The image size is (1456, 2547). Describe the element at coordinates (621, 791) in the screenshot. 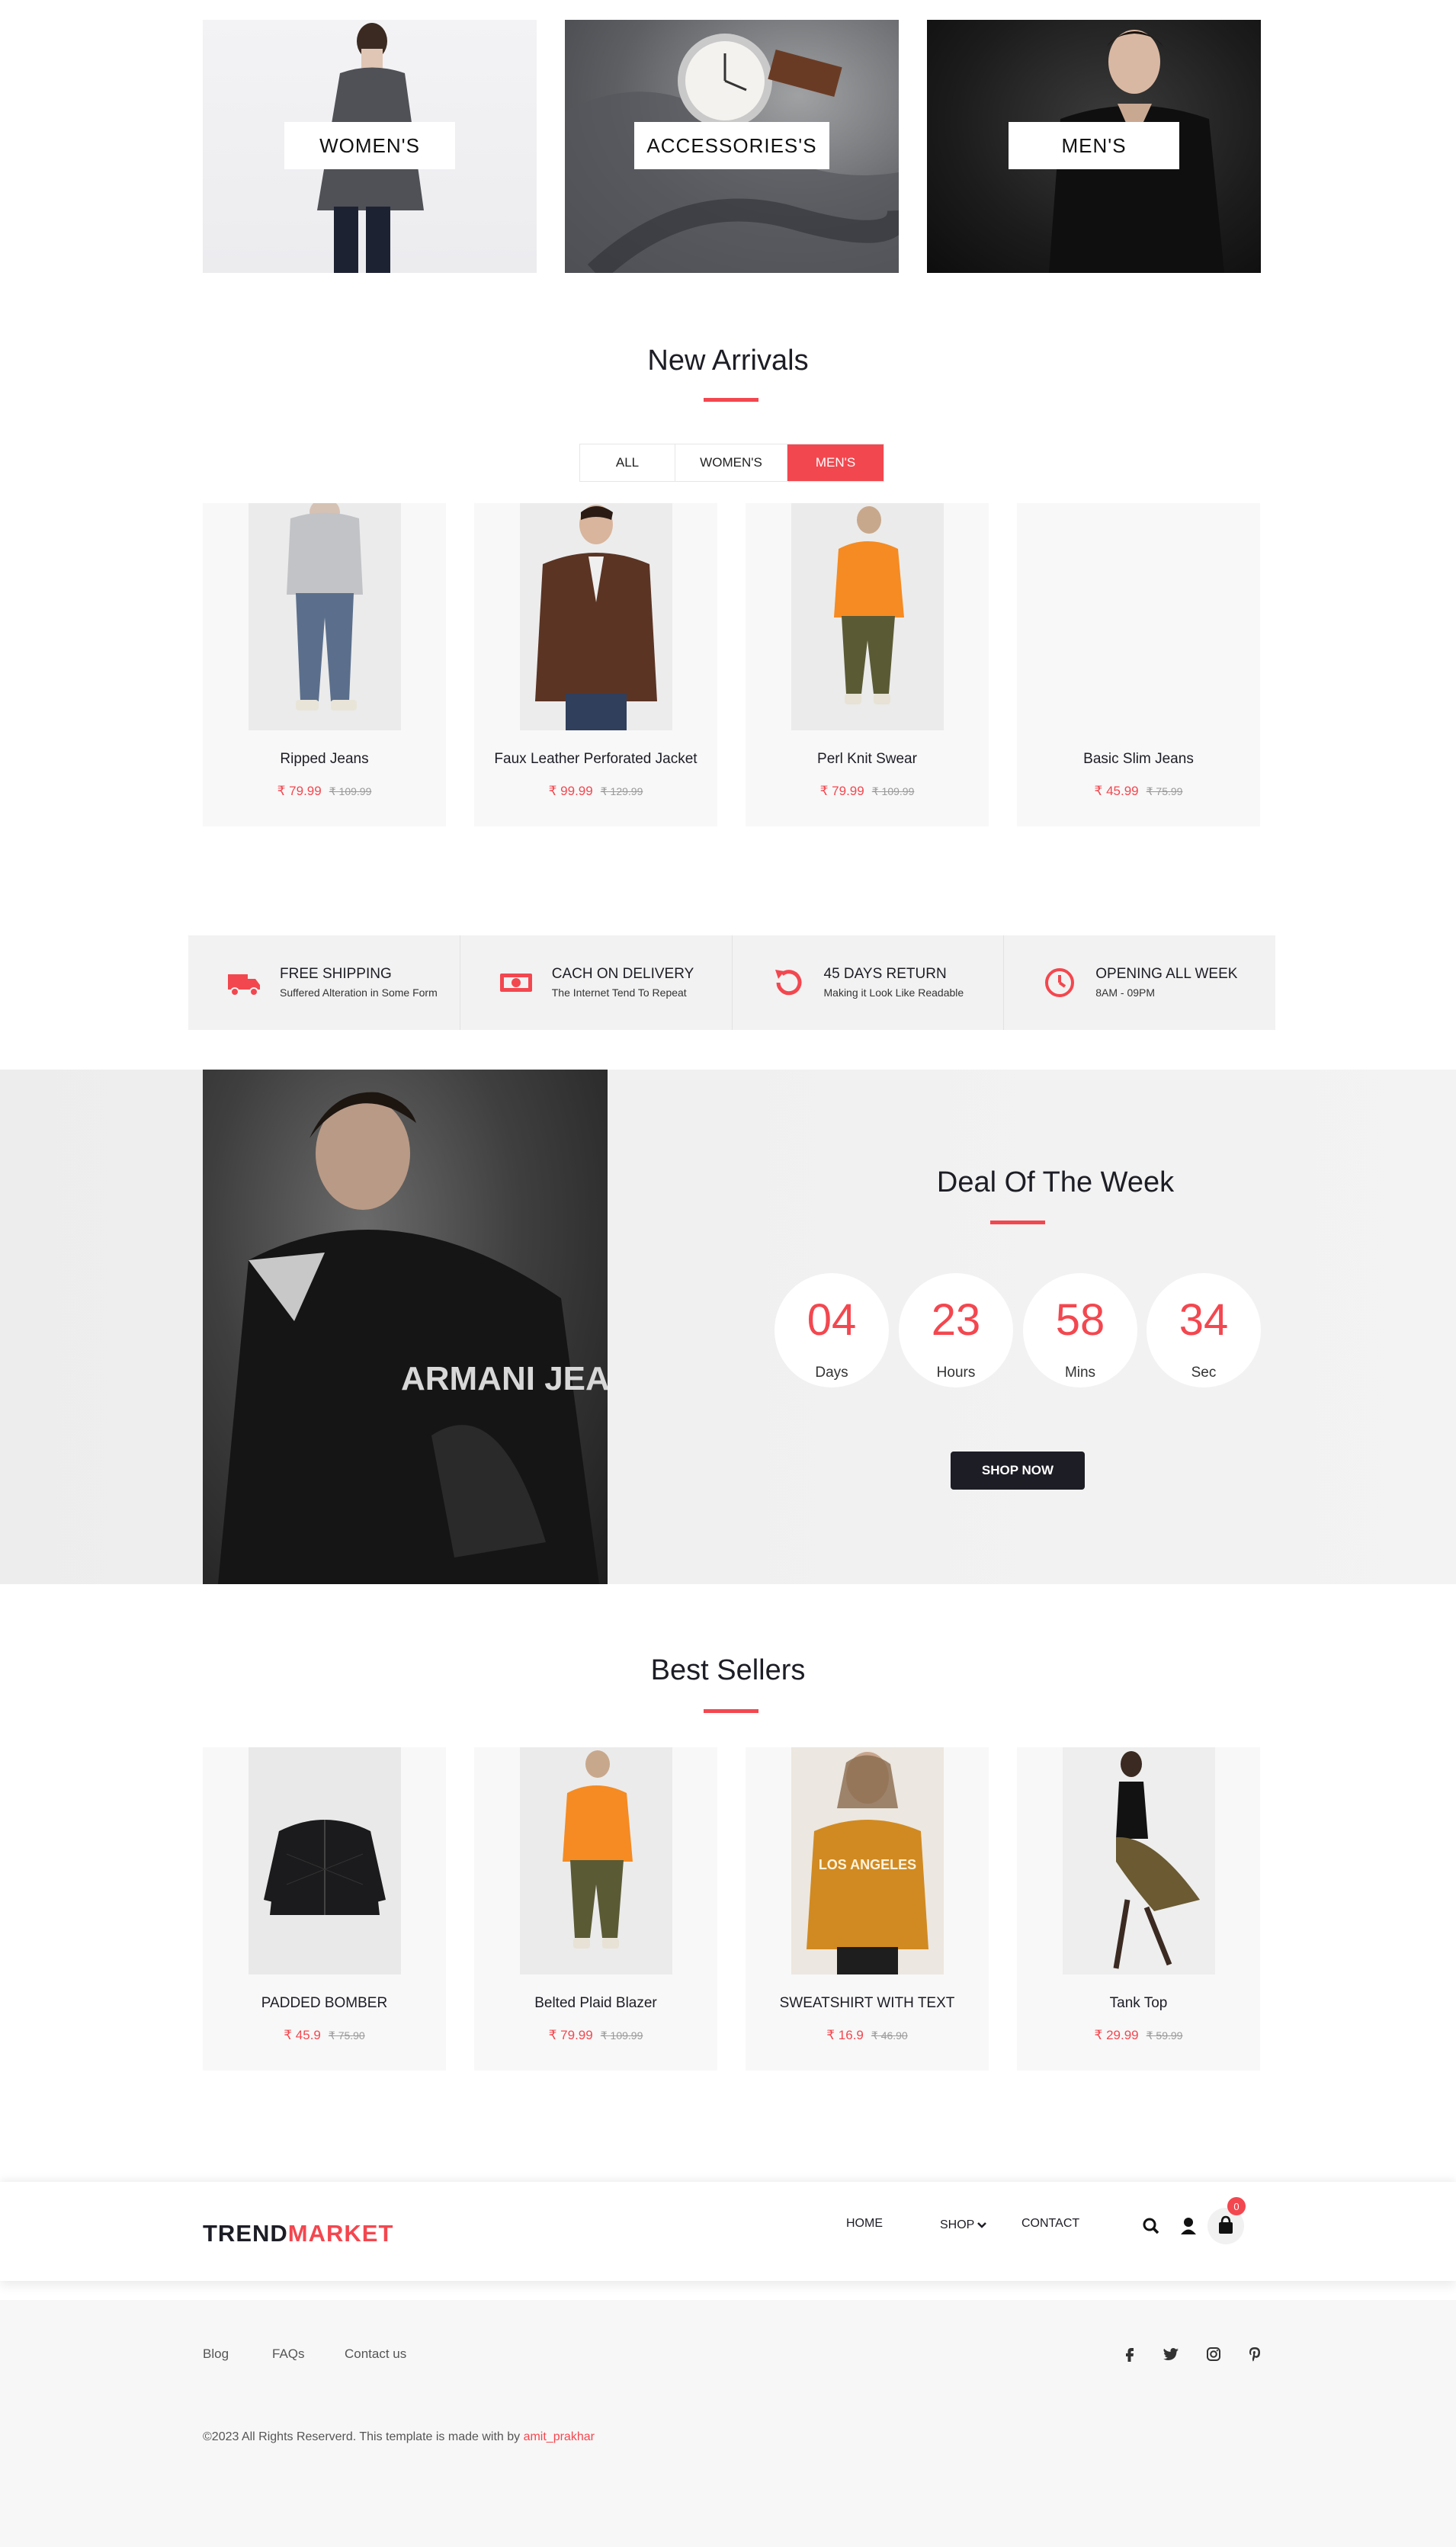

I see `old-price: ₹ 129.99` at that location.